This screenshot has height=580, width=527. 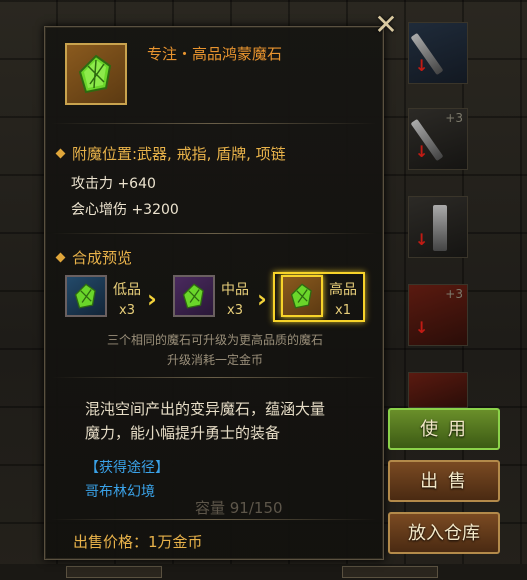 I want to click on source-heading: 【获得途径】, so click(x=127, y=468).